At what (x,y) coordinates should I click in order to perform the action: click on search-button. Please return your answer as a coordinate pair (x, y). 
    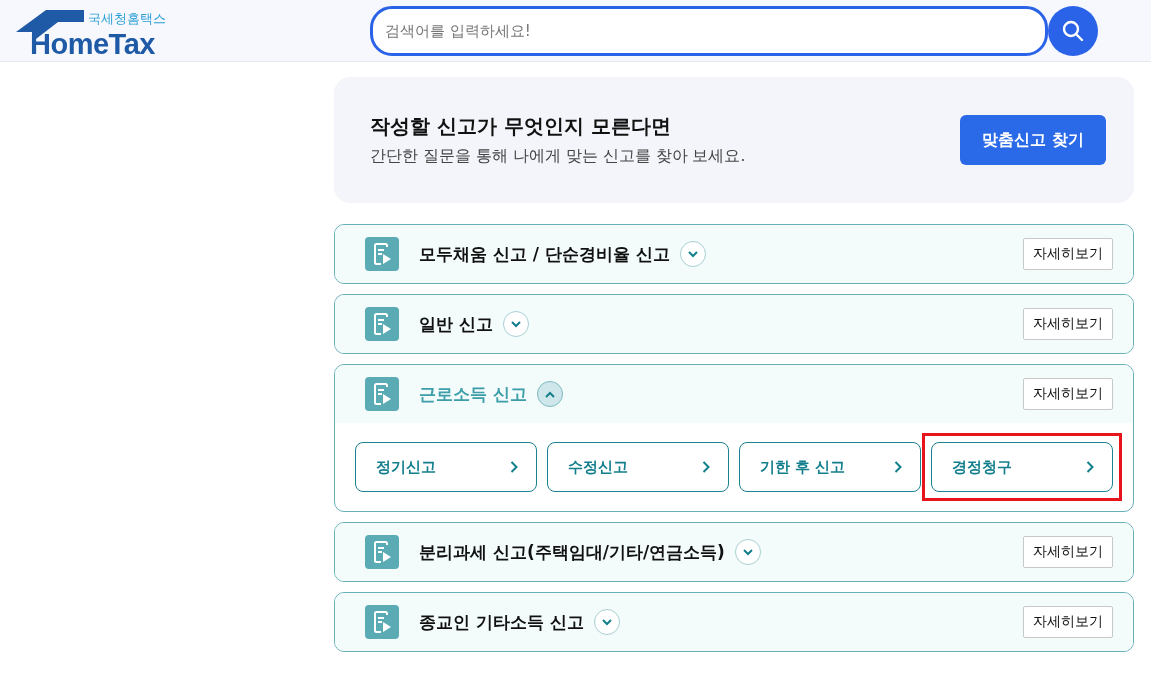
    Looking at the image, I should click on (1073, 30).